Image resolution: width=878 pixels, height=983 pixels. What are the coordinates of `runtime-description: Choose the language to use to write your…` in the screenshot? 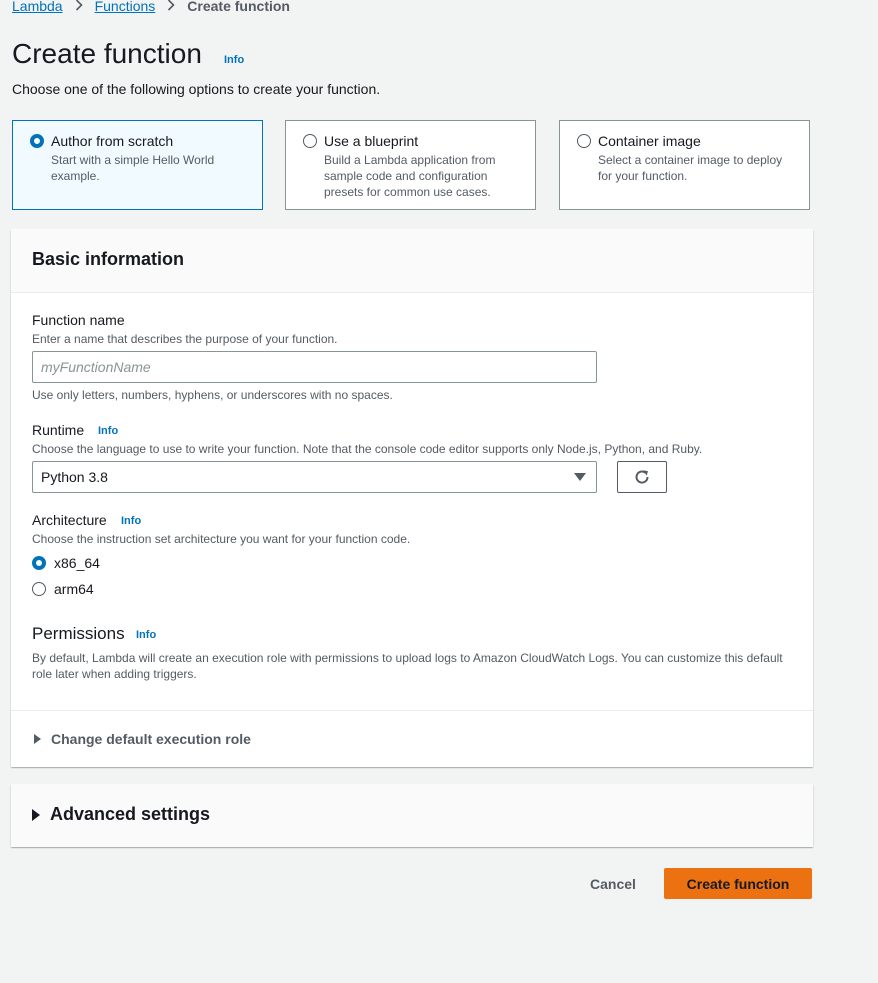 It's located at (367, 449).